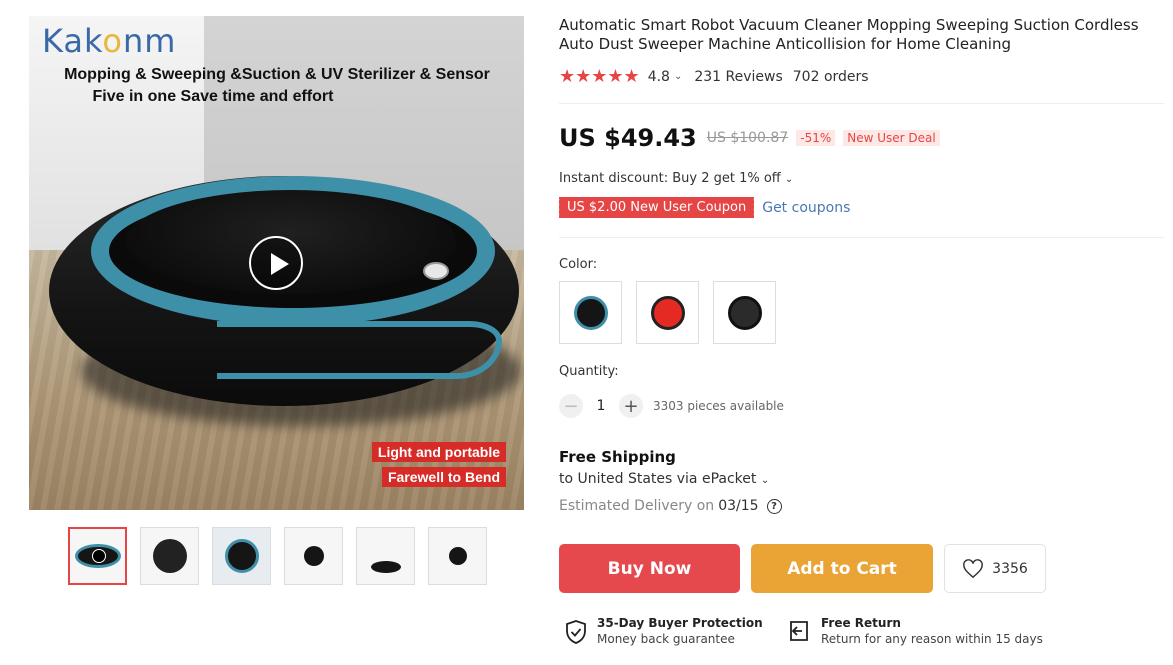 This screenshot has width=1173, height=665. What do you see at coordinates (277, 556) in the screenshot?
I see `thumbnail-strip` at bounding box center [277, 556].